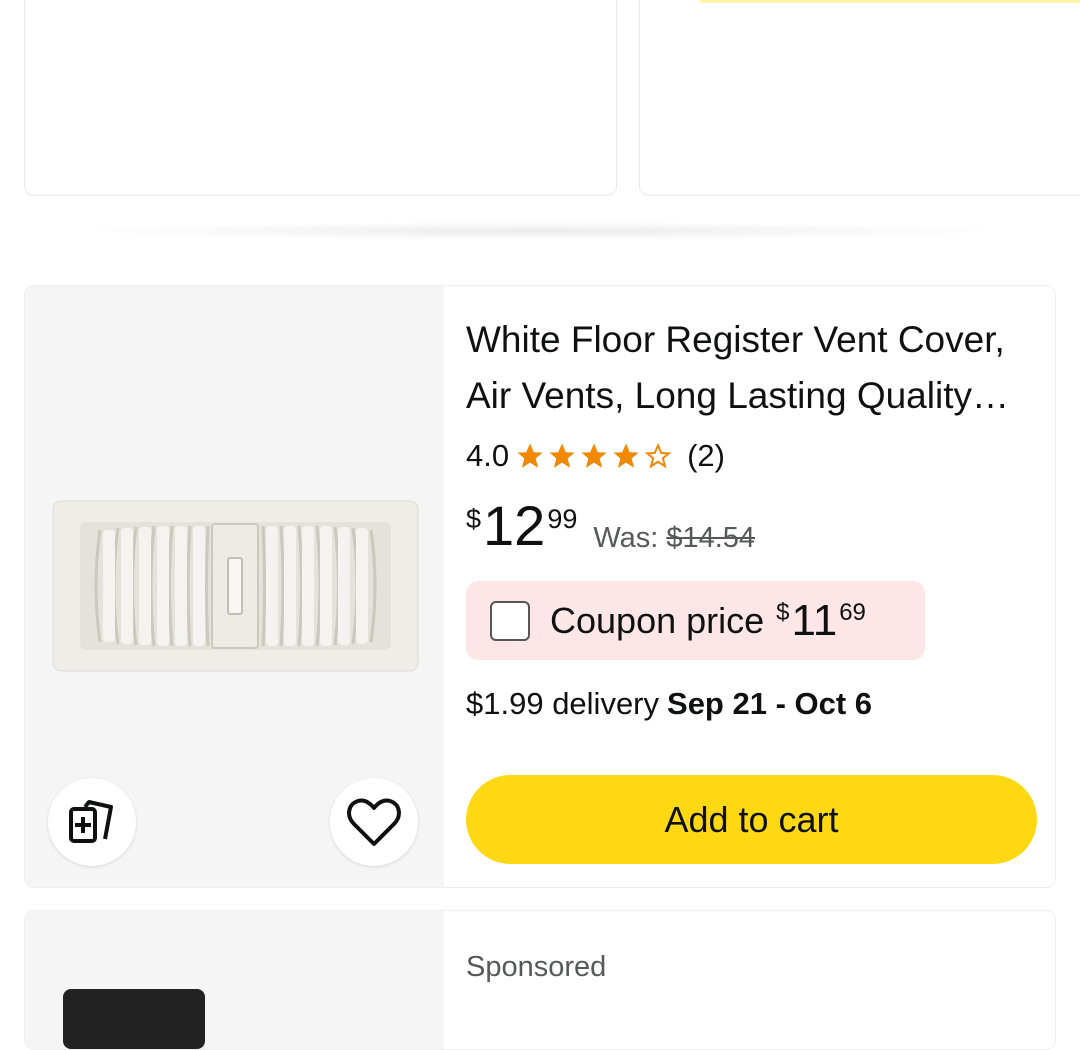  I want to click on next-product-image, so click(134, 1019).